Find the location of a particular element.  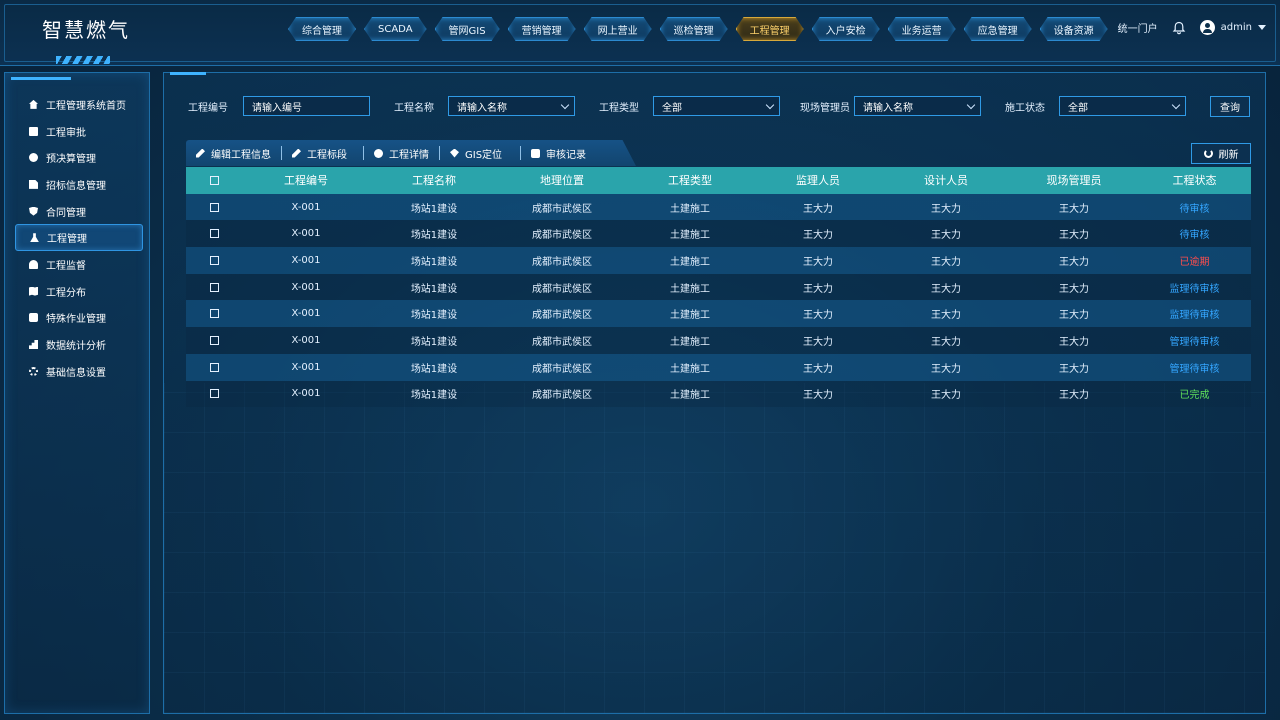

nav-item: 营销管理 is located at coordinates (542, 29).